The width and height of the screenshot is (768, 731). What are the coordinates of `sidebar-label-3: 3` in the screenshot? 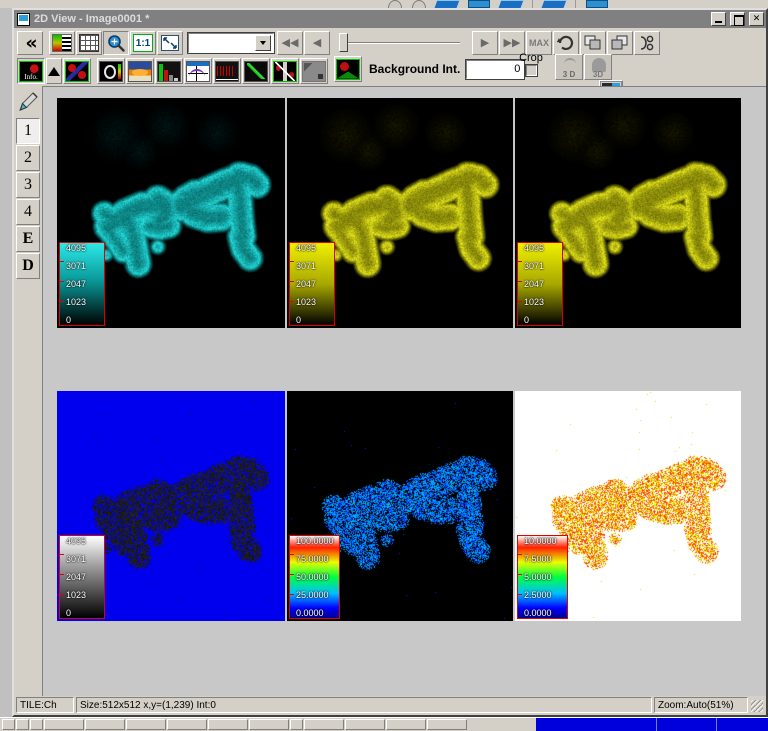 It's located at (28, 184).